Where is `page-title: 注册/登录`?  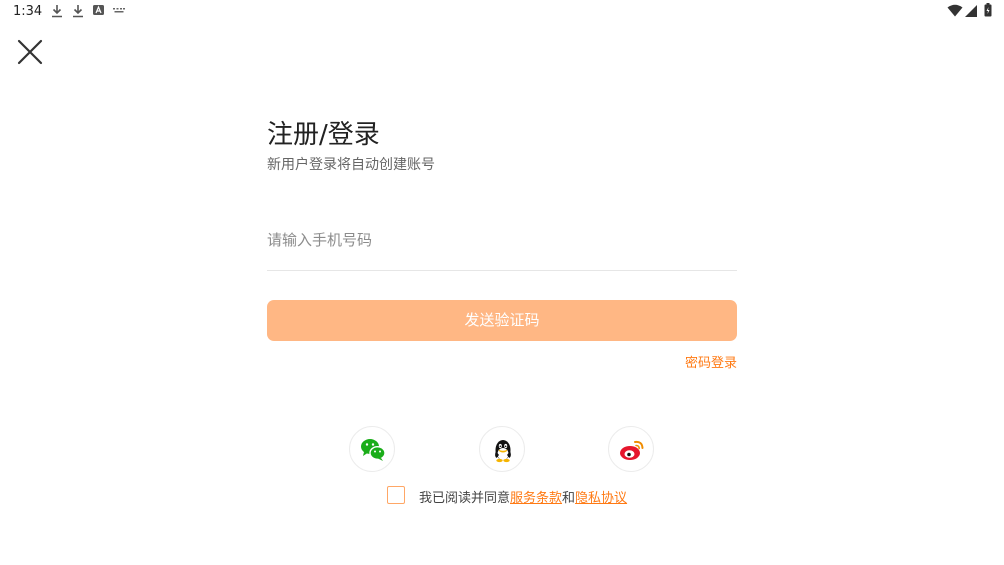
page-title: 注册/登录 is located at coordinates (323, 135).